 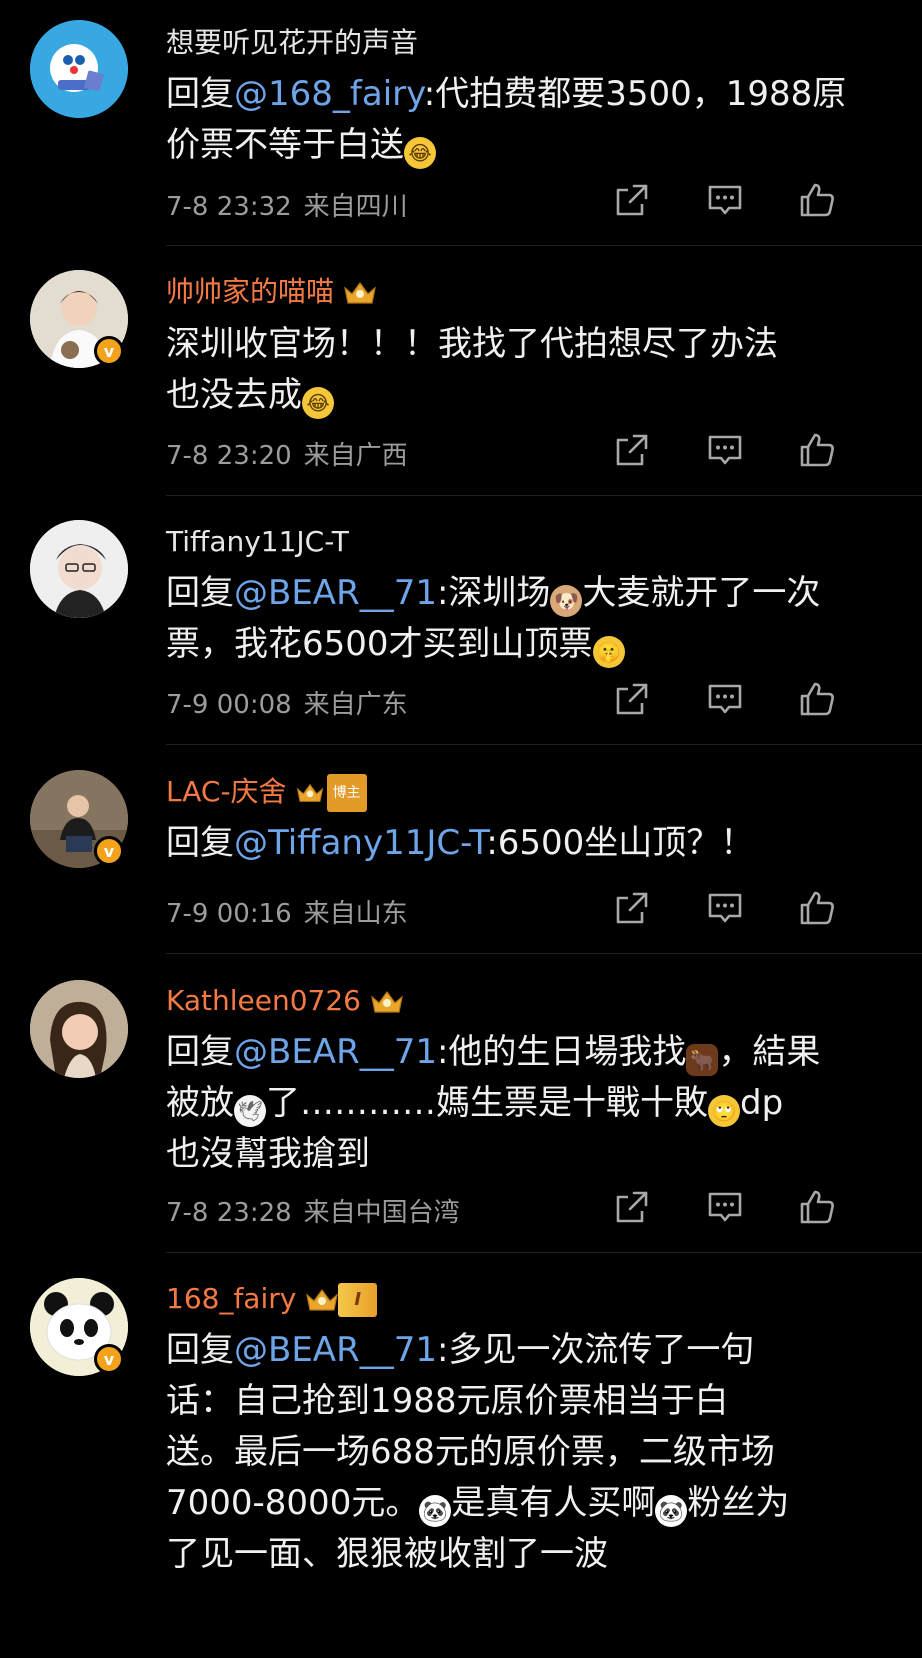 I want to click on username-text: 168_fairy, so click(x=231, y=1298).